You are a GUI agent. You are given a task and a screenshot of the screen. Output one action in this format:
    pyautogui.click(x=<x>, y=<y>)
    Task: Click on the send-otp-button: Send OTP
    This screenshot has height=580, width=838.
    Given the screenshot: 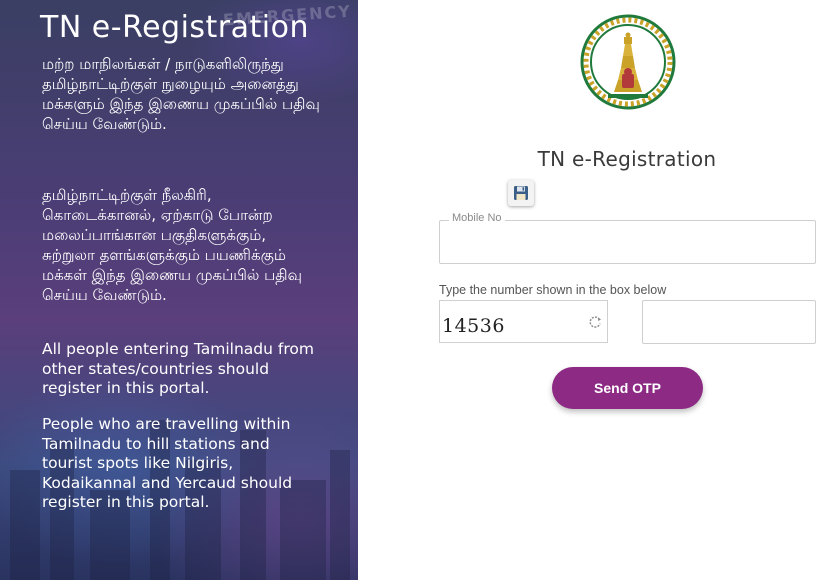 What is the action you would take?
    pyautogui.click(x=627, y=388)
    